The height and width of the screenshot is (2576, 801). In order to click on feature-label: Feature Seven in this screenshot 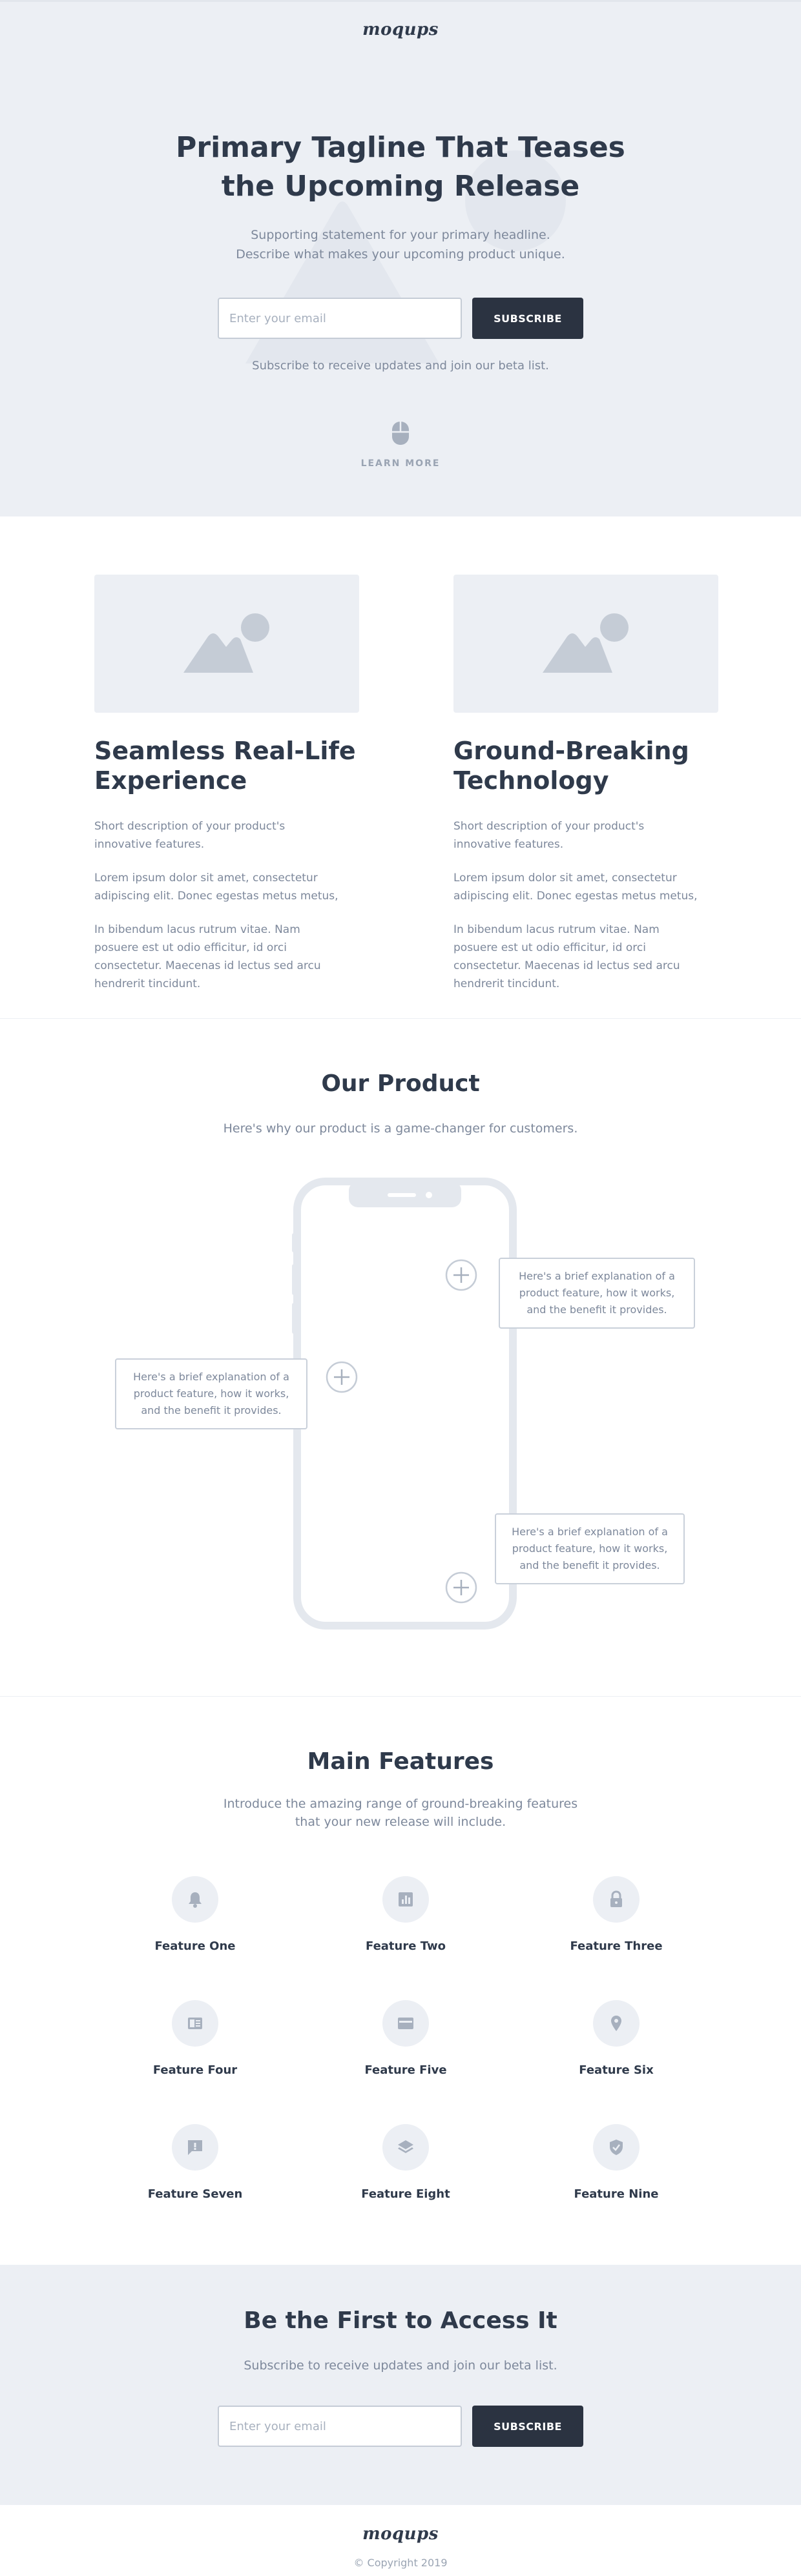, I will do `click(195, 2194)`.